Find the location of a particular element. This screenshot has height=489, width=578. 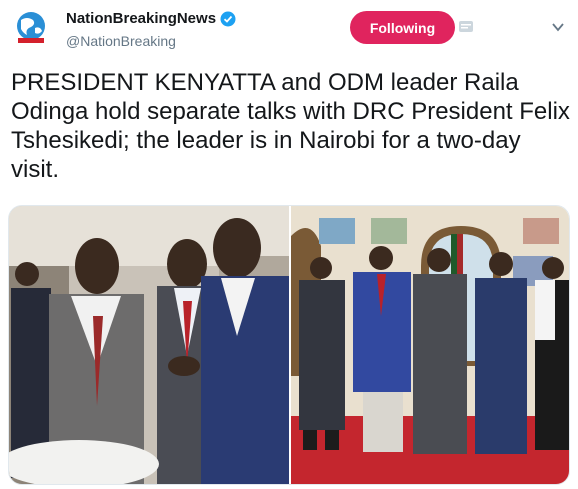

verified-badge-icon is located at coordinates (228, 18).